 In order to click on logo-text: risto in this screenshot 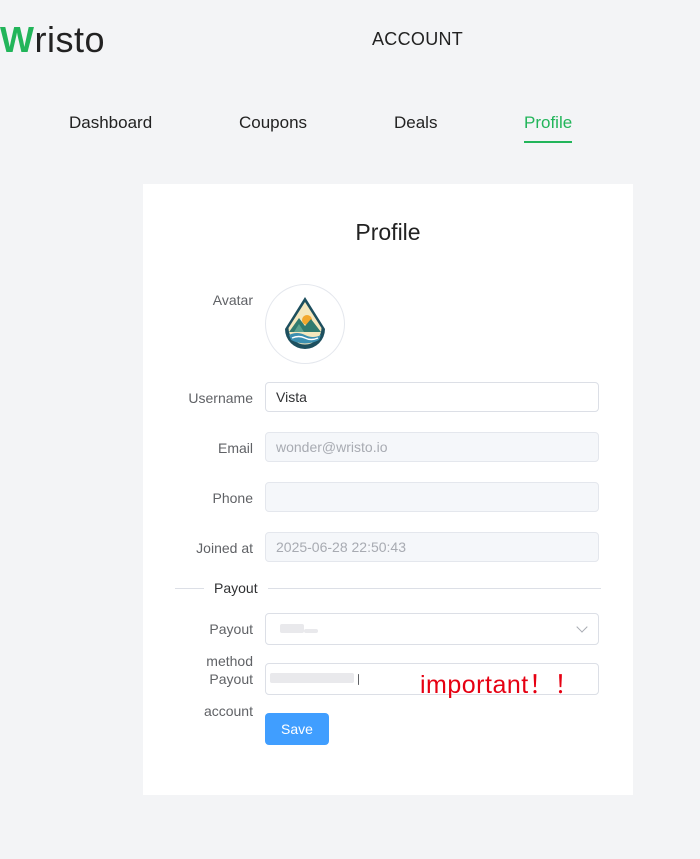, I will do `click(69, 39)`.